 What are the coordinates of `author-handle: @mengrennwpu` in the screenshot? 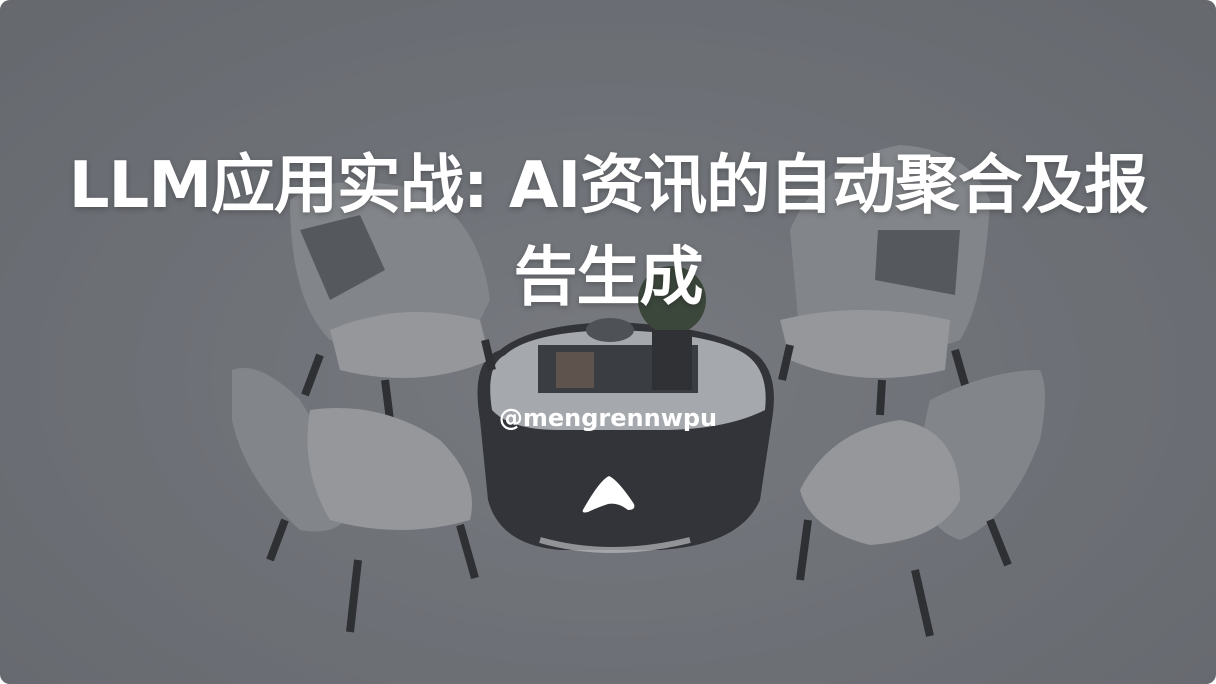 It's located at (608, 418).